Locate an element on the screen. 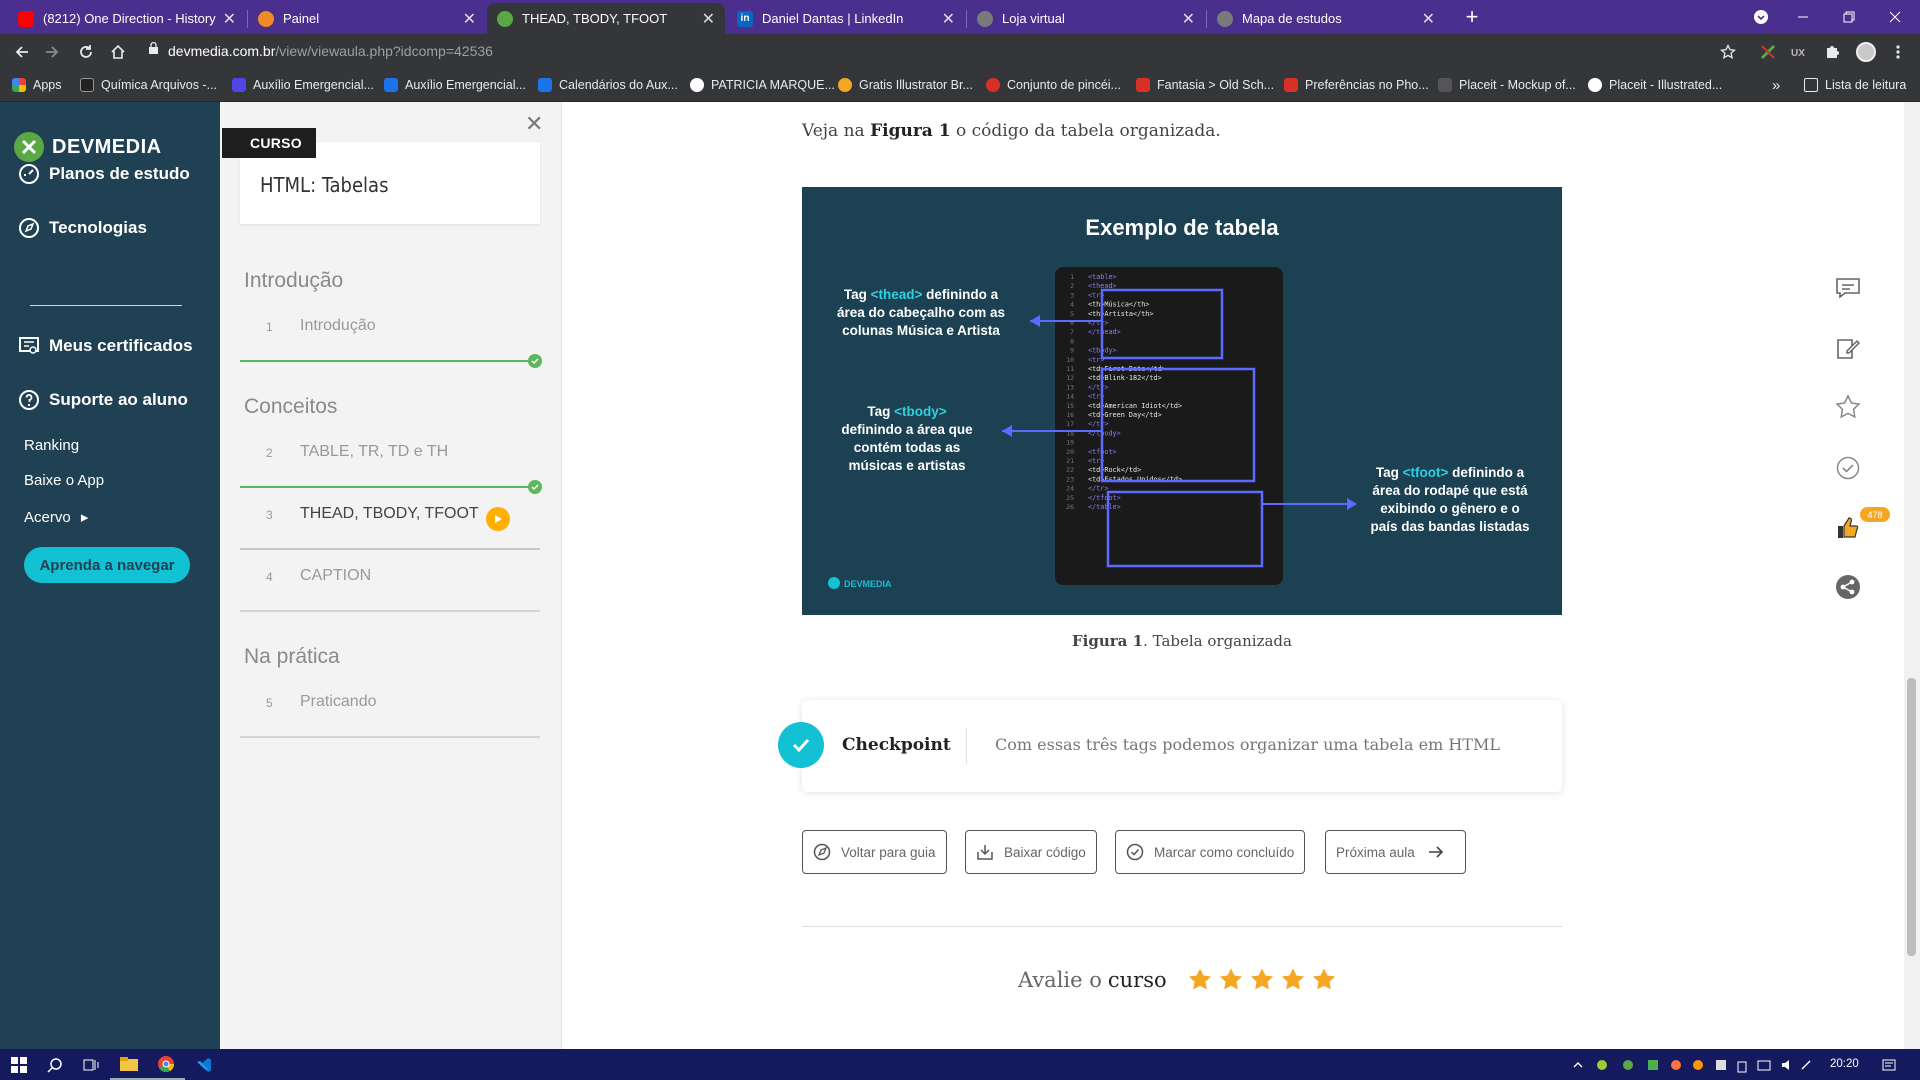 Image resolution: width=1920 pixels, height=1080 pixels. browser-tab: Painel ✕ is located at coordinates (367, 18).